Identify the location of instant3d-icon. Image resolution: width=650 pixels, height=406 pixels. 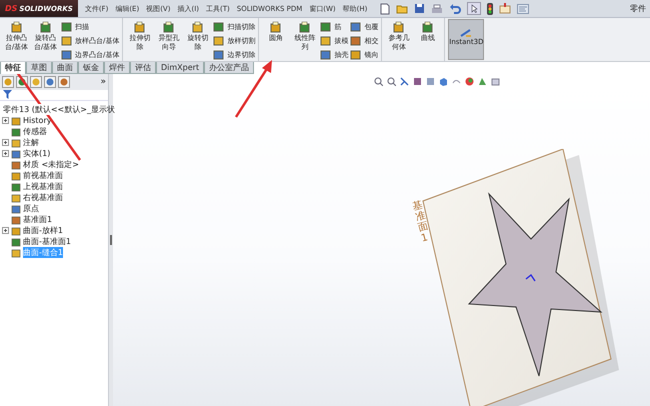
(466, 33).